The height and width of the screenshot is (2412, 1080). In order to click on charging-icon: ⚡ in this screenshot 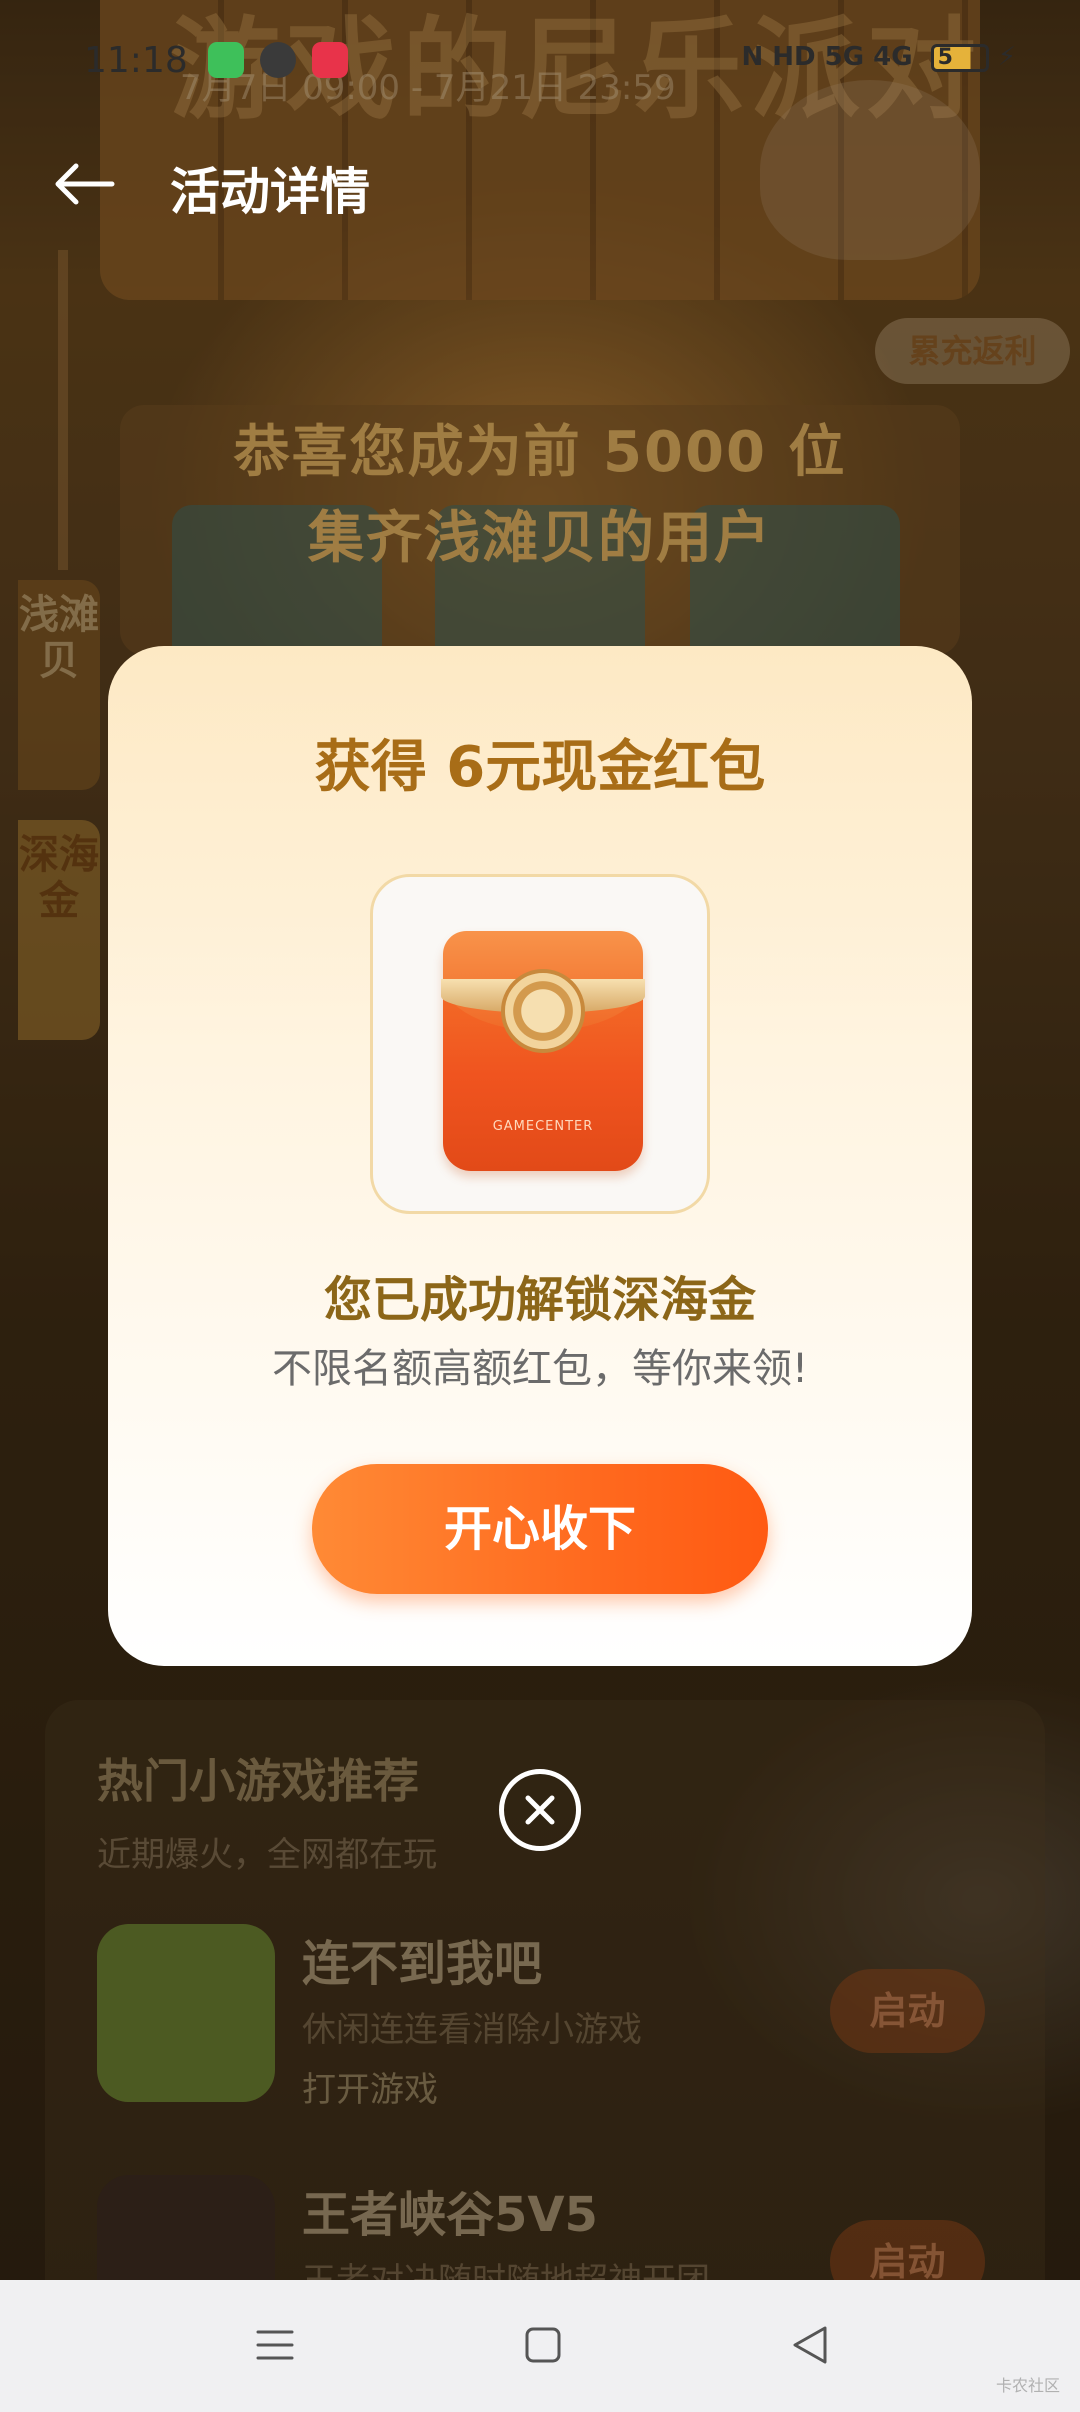, I will do `click(1006, 57)`.